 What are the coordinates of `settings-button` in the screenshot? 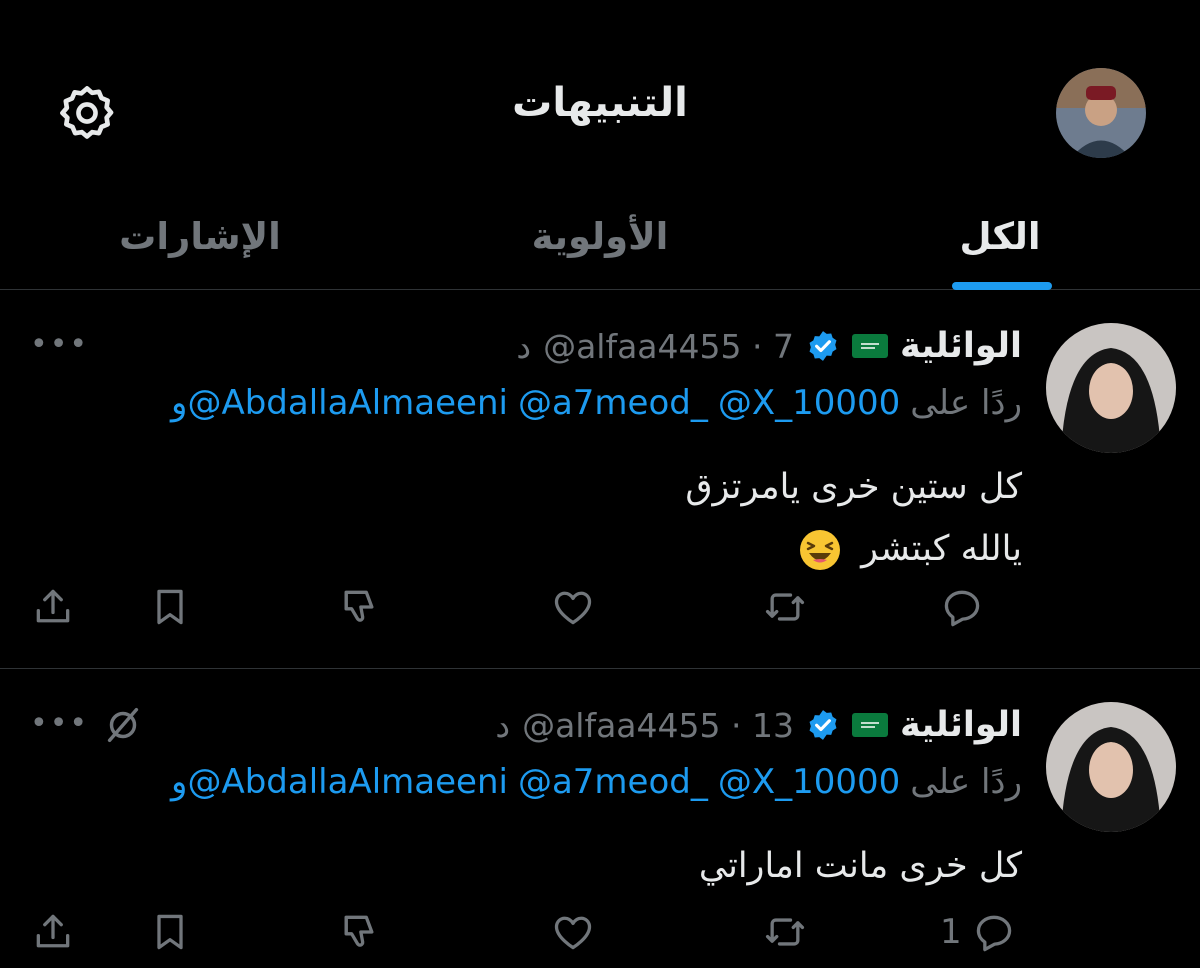 It's located at (87, 113).